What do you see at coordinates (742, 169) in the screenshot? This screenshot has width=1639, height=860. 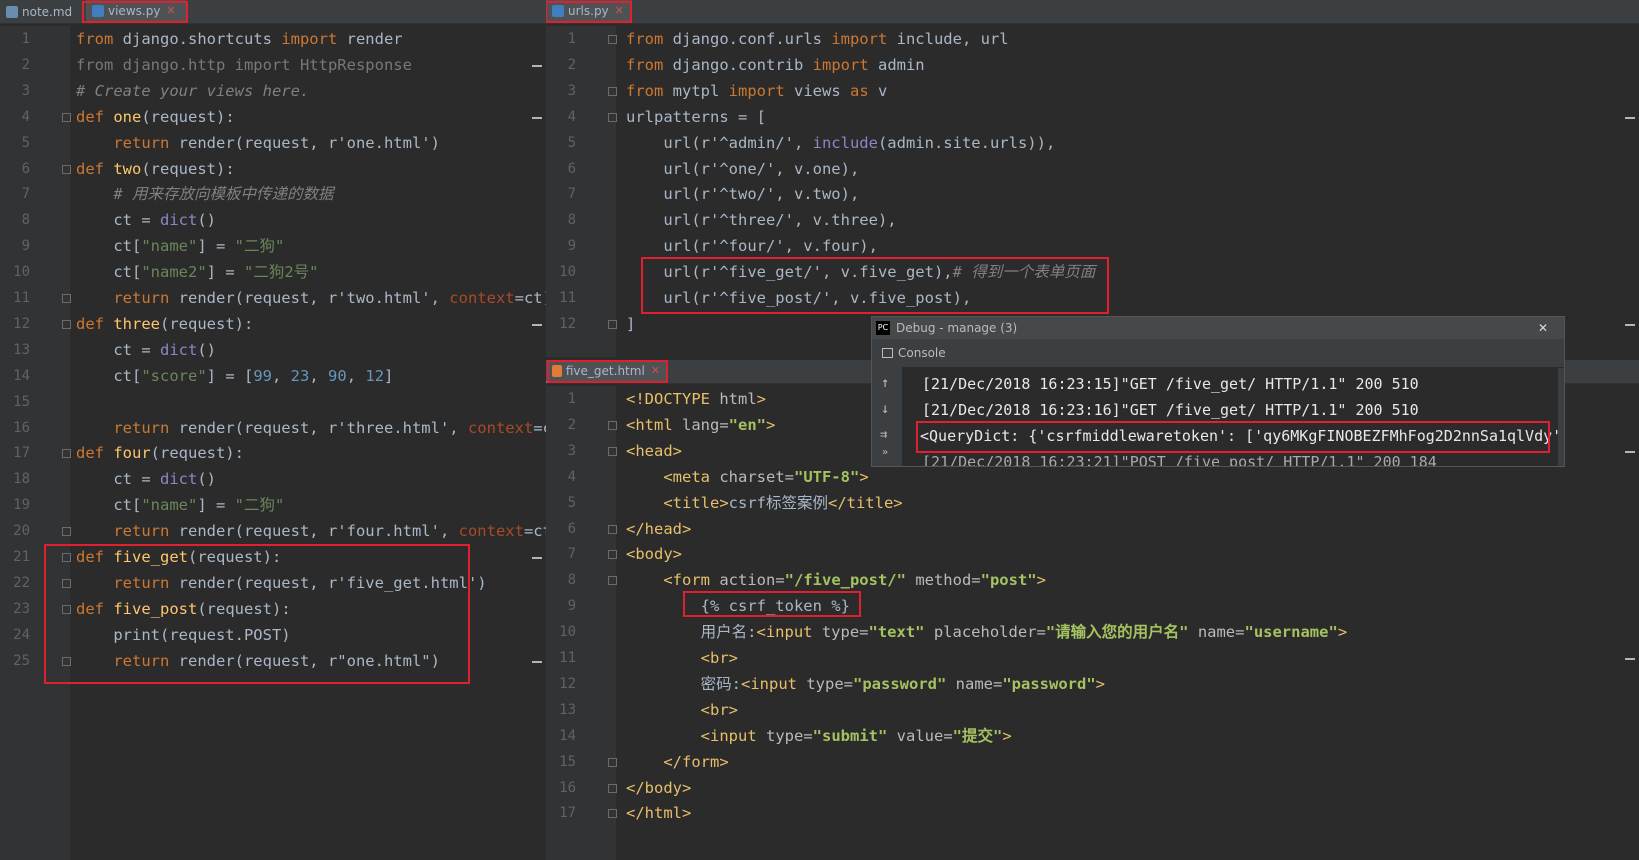 I see `code-text: url(r'^one/', v.one),` at bounding box center [742, 169].